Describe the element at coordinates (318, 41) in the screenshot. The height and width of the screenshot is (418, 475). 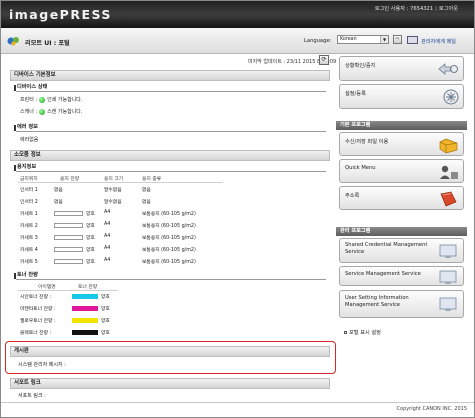
I see `language-label: Language:` at that location.